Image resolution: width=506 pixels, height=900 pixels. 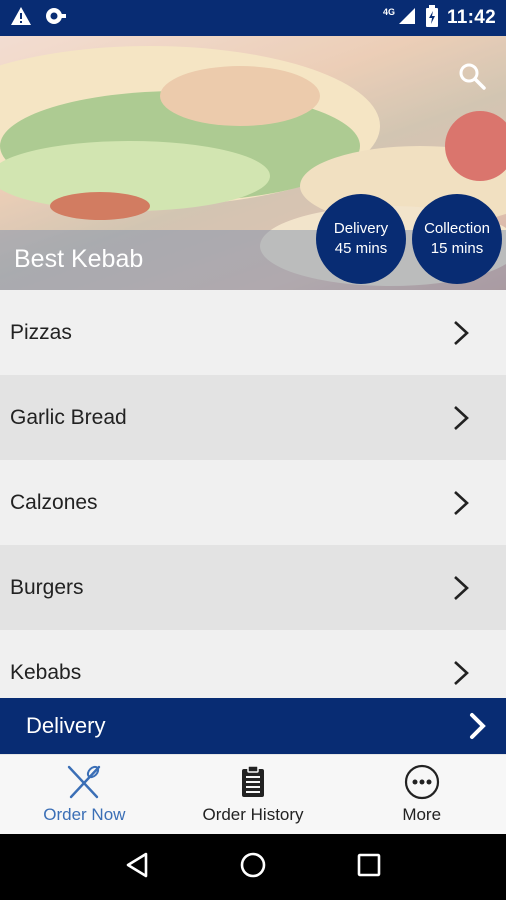 I want to click on nav-order-history: Order History, so click(x=253, y=794).